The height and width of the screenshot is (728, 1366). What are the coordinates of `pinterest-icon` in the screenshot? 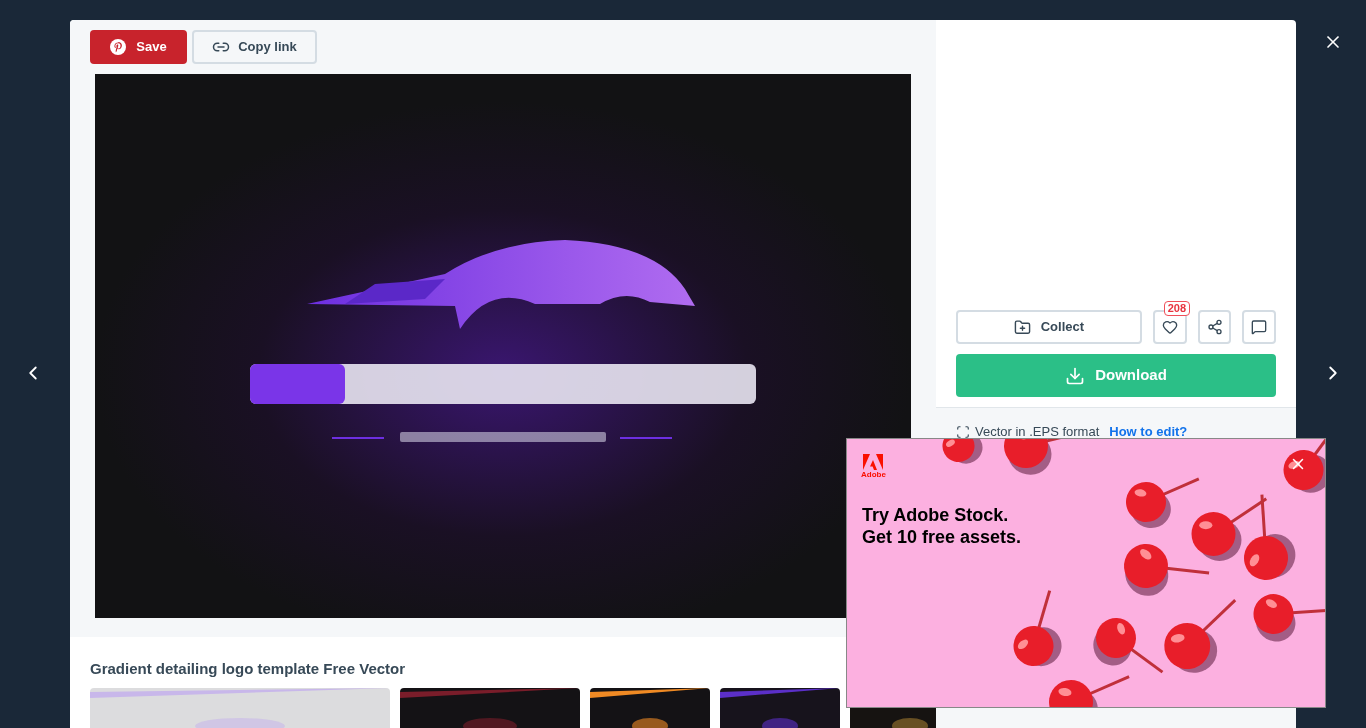 It's located at (118, 47).